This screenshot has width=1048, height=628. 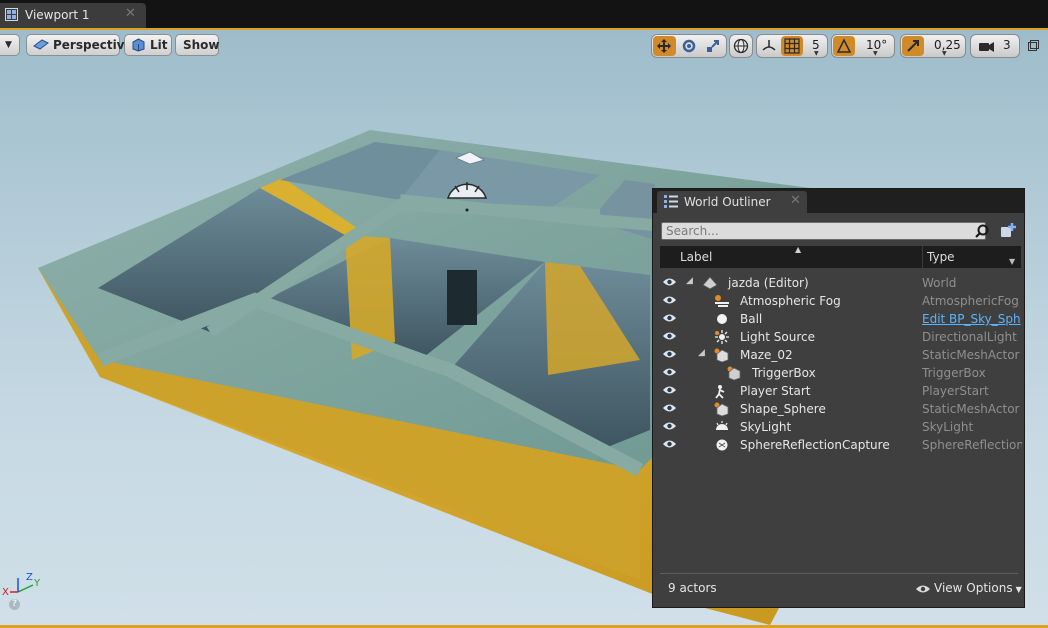 I want to click on tab-bar: Viewport 1 ✕, so click(x=524, y=15).